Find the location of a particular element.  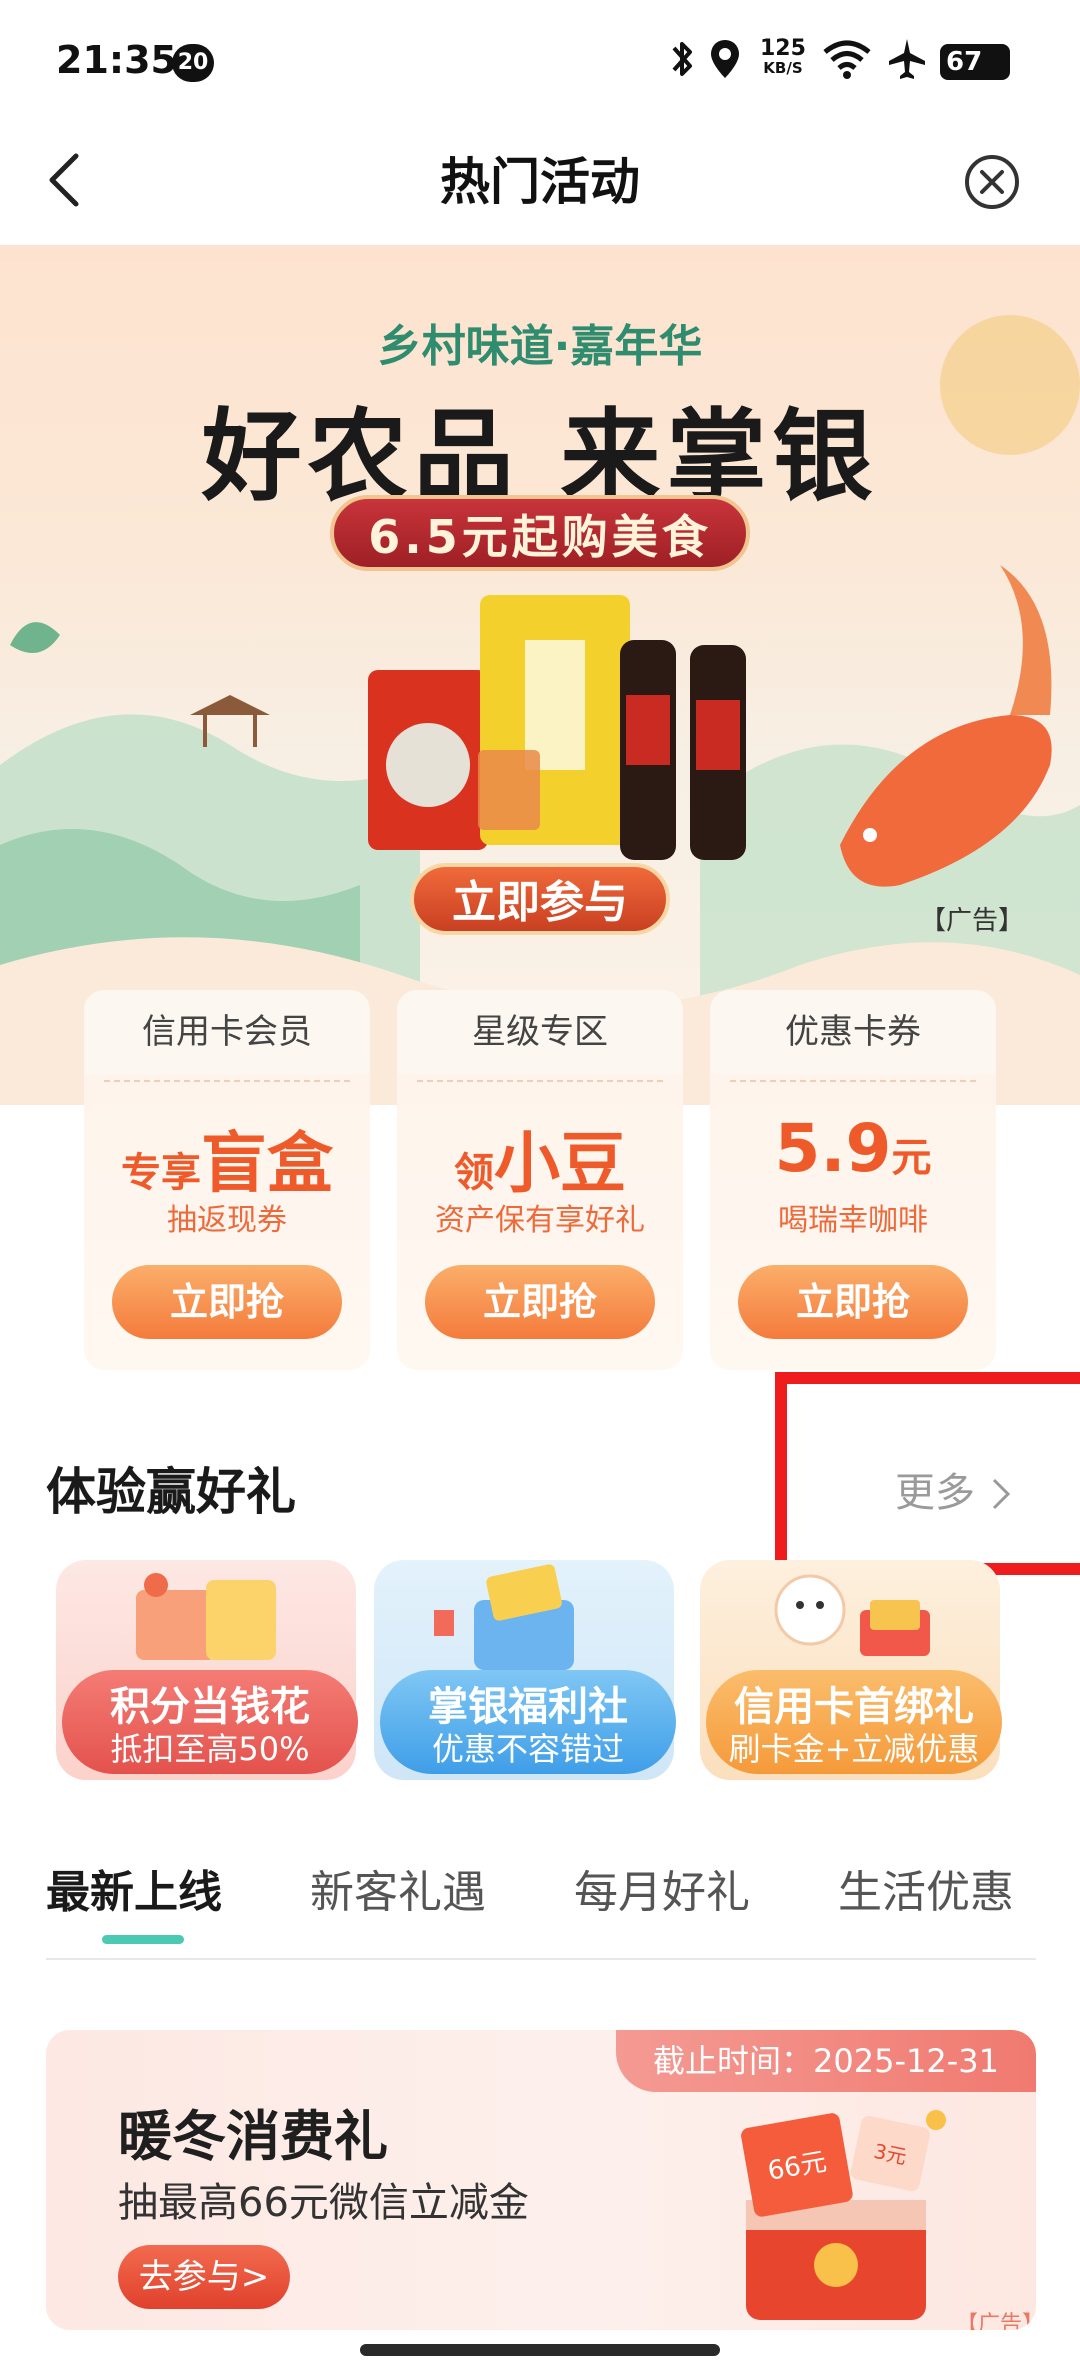

card-description: 喝瑞幸咖啡 is located at coordinates (853, 1220).